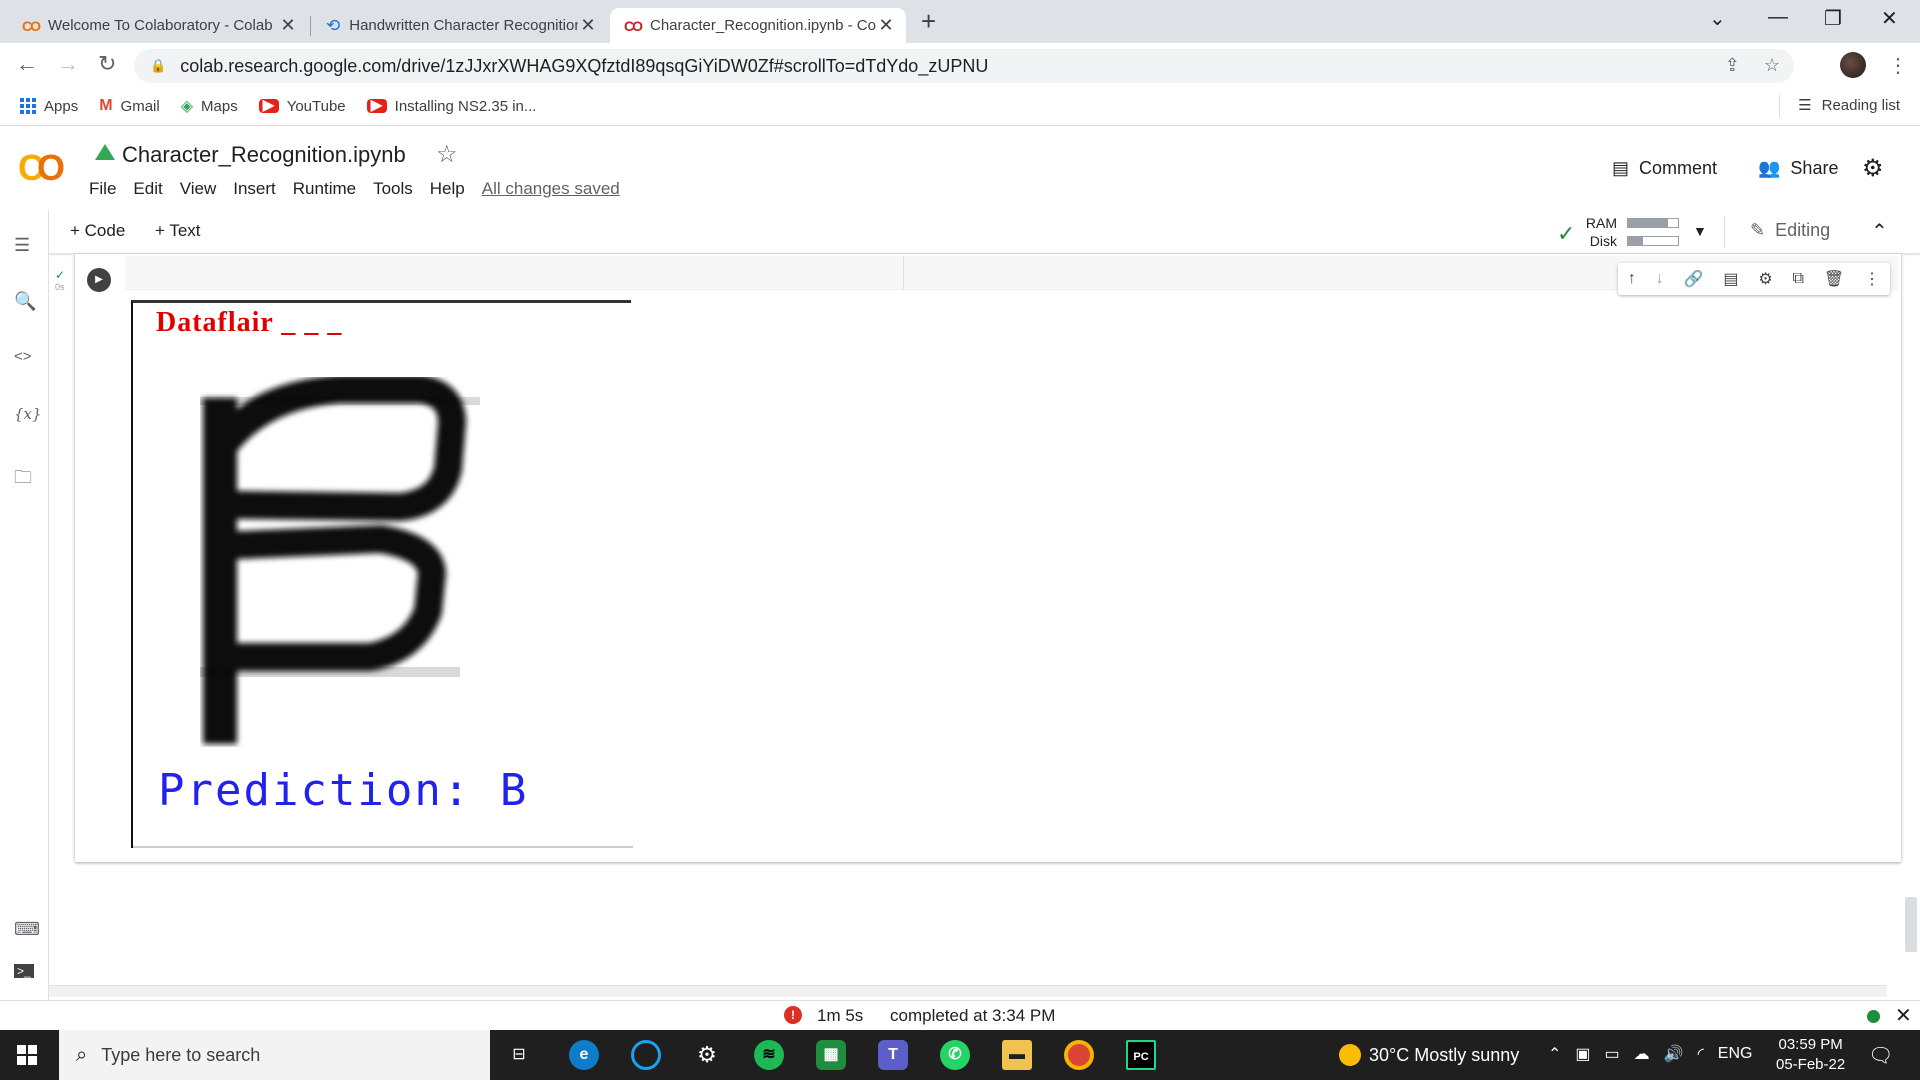 This screenshot has width=1920, height=1080. I want to click on collapse-header-icon: ⌃, so click(1879, 231).